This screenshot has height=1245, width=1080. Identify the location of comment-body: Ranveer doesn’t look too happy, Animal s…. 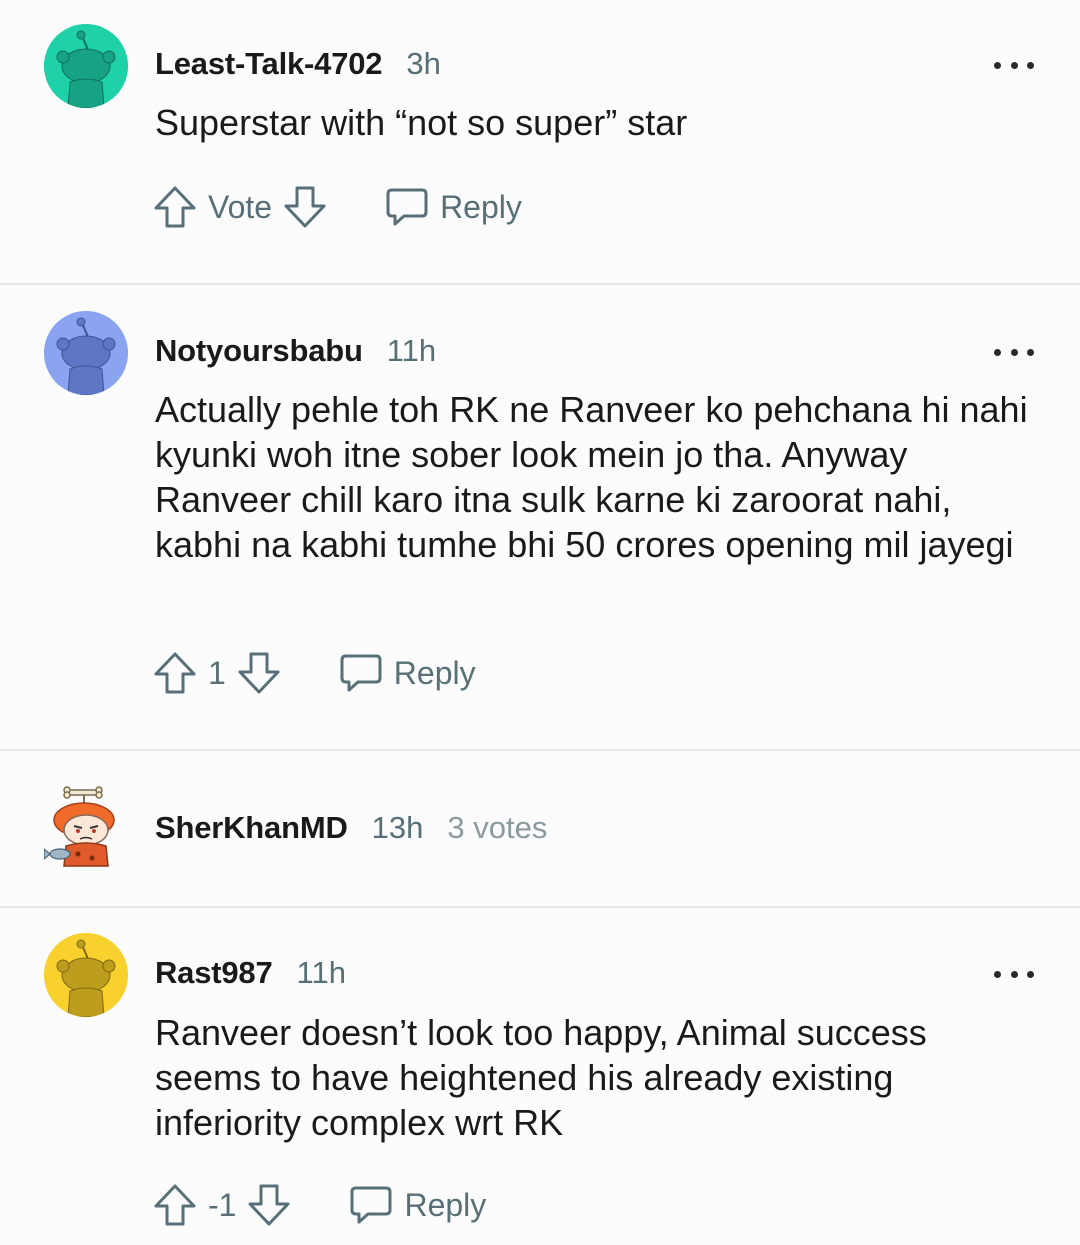
(541, 1077).